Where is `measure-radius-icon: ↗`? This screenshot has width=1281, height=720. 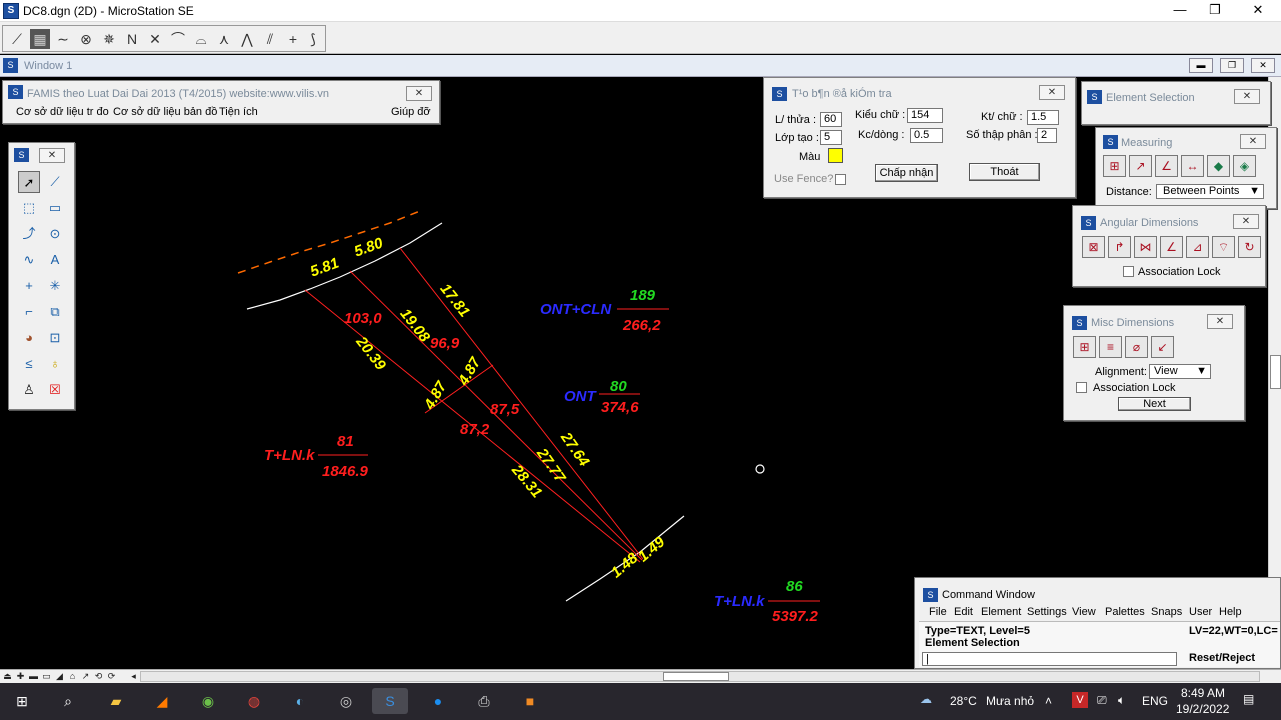
measure-radius-icon: ↗ is located at coordinates (1140, 166).